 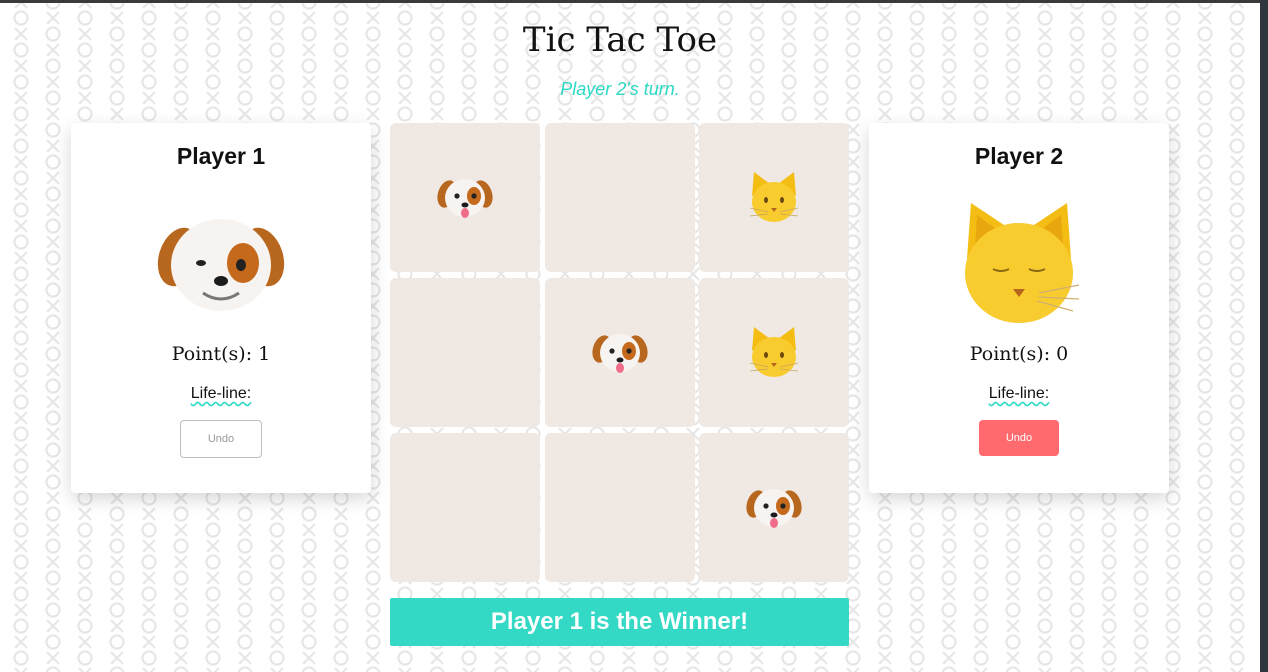 I want to click on player-2-undo-button: Undo, so click(x=1019, y=438).